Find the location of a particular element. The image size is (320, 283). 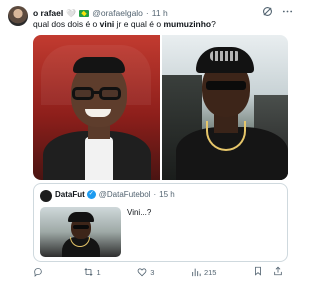

tweet-header: o rafael 🤍 @orafaelgalo · 11 h is located at coordinates (153, 13).